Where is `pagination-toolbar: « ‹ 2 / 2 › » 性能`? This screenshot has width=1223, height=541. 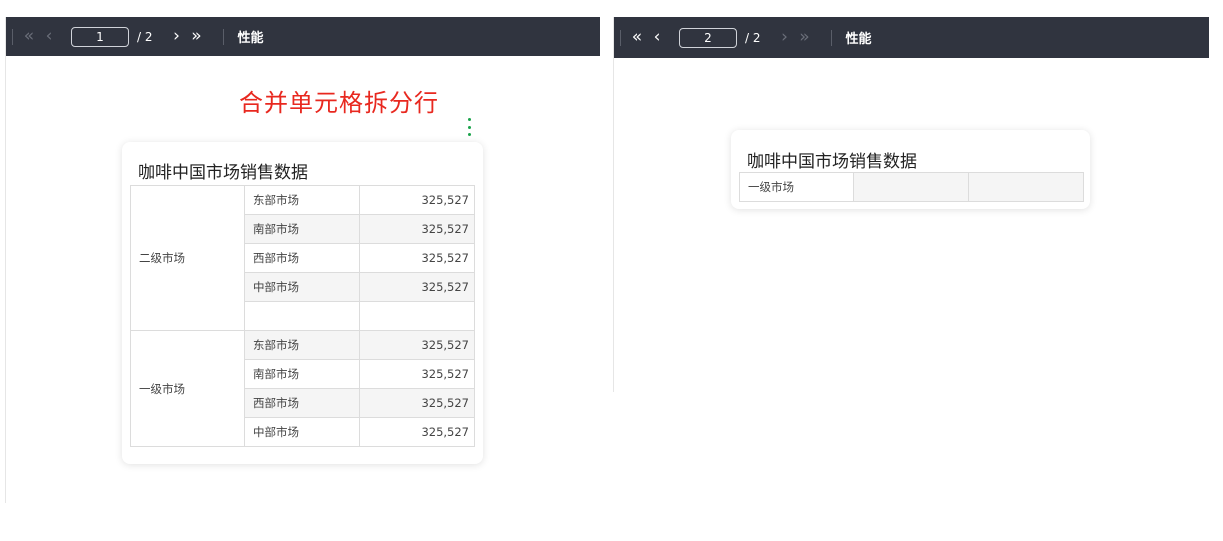 pagination-toolbar: « ‹ 2 / 2 › » 性能 is located at coordinates (911, 37).